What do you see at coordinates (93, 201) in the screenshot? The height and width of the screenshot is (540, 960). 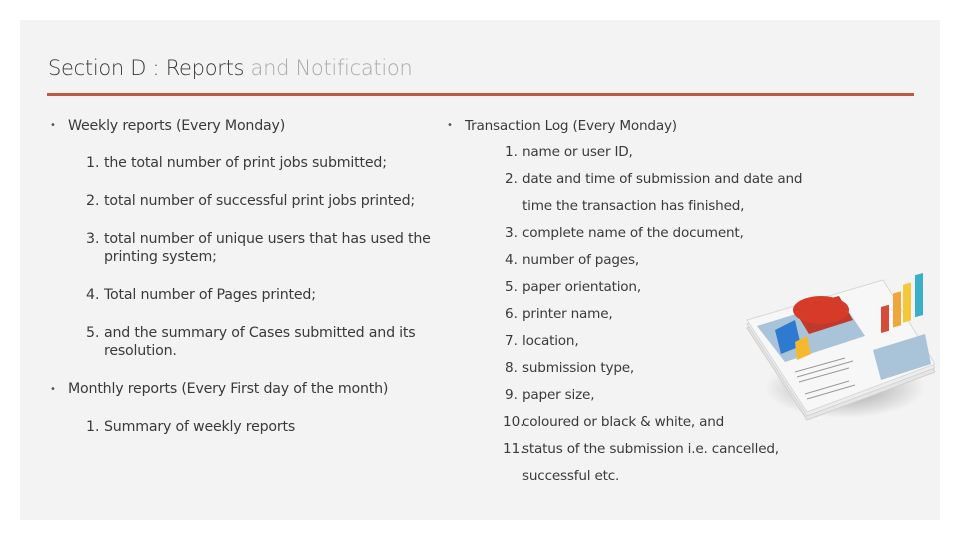 I see `weekly-item-num: 2.` at bounding box center [93, 201].